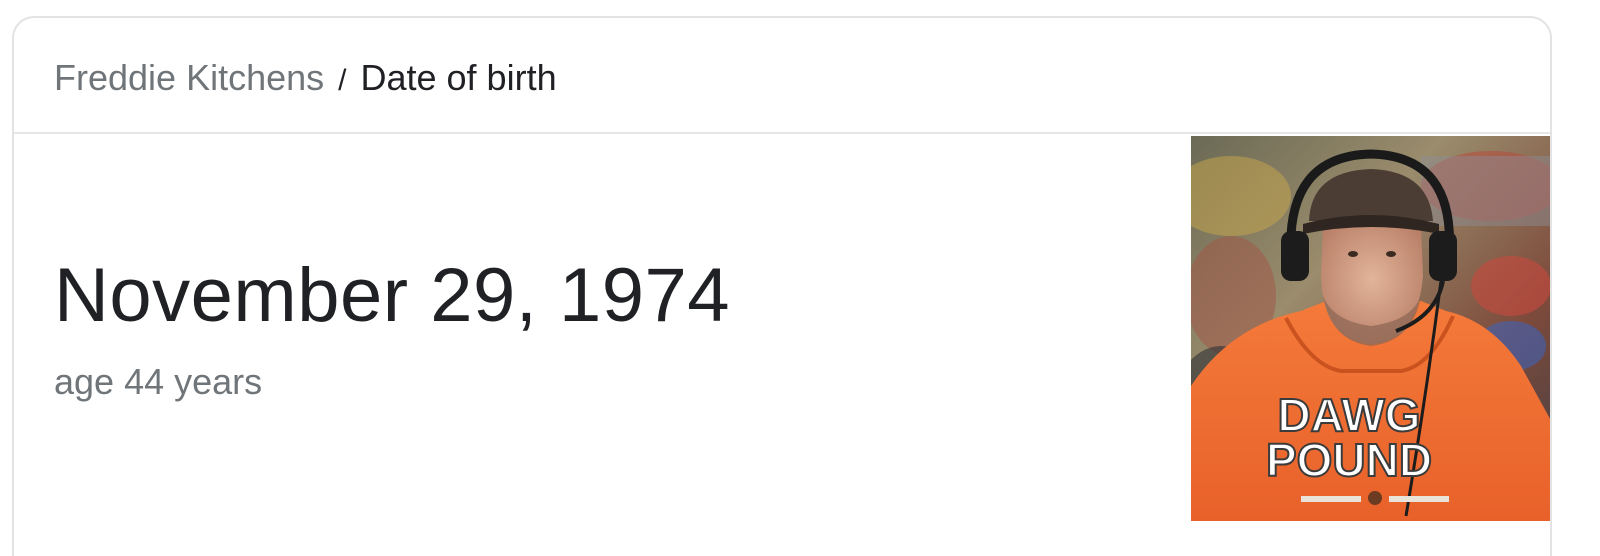  What do you see at coordinates (1295, 256) in the screenshot?
I see `headset-left-cup` at bounding box center [1295, 256].